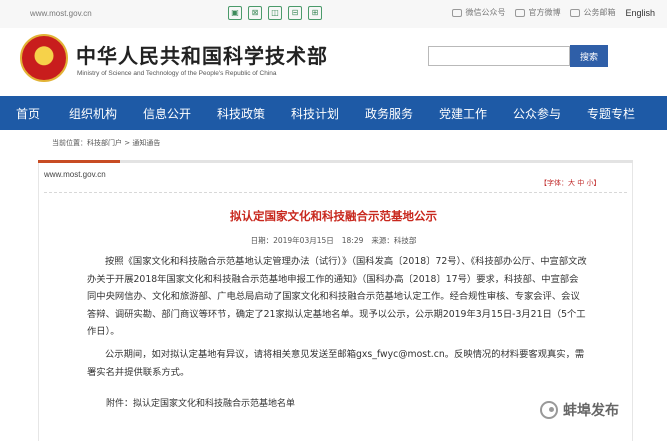  Describe the element at coordinates (235, 13) in the screenshot. I see `tool-icon-1: ▣` at that location.